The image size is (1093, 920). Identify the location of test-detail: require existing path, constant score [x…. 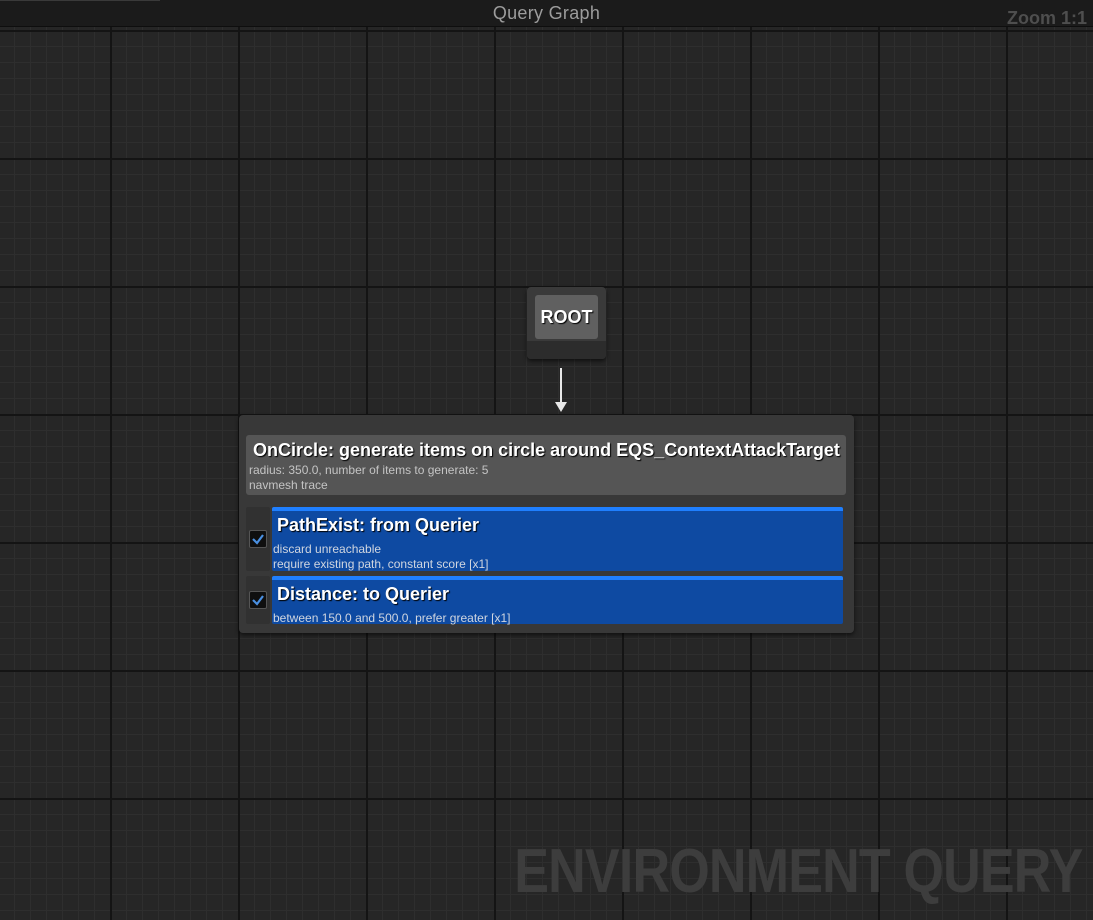
(381, 564).